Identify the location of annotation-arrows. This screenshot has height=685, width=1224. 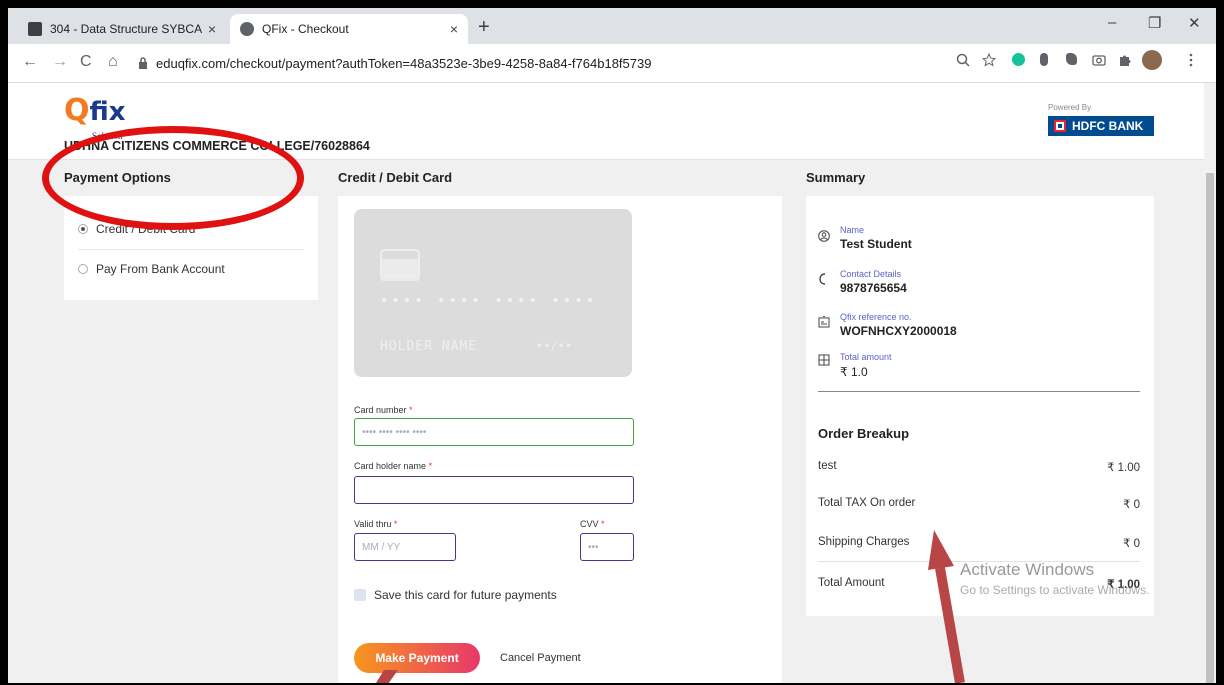
(662, 606).